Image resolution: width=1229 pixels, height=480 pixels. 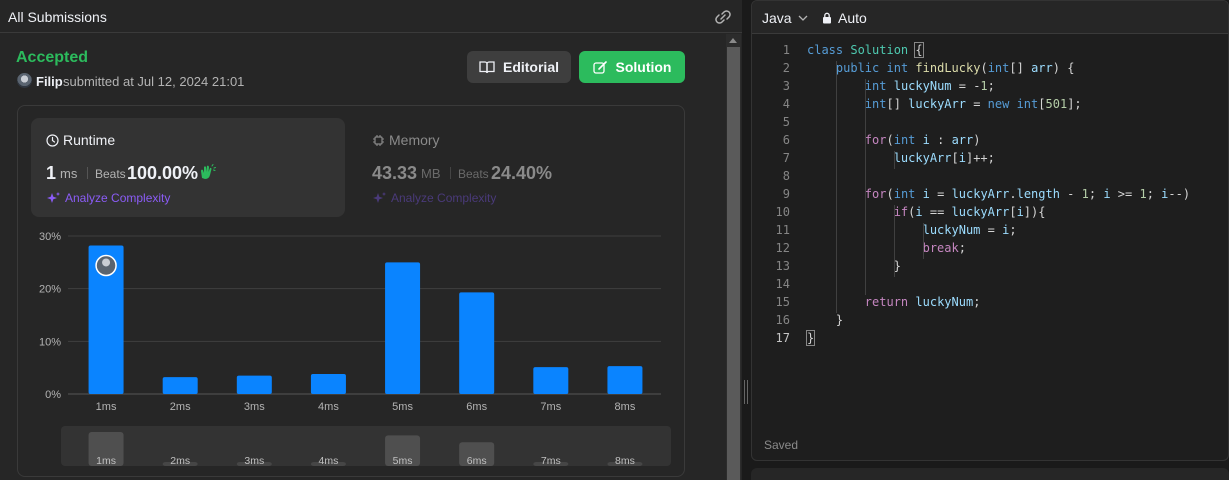 What do you see at coordinates (990, 320) in the screenshot?
I see `code-line: 16 }` at bounding box center [990, 320].